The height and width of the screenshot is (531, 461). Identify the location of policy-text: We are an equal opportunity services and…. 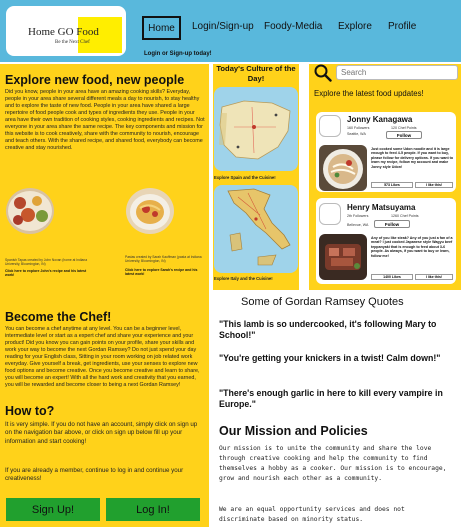
(312, 514).